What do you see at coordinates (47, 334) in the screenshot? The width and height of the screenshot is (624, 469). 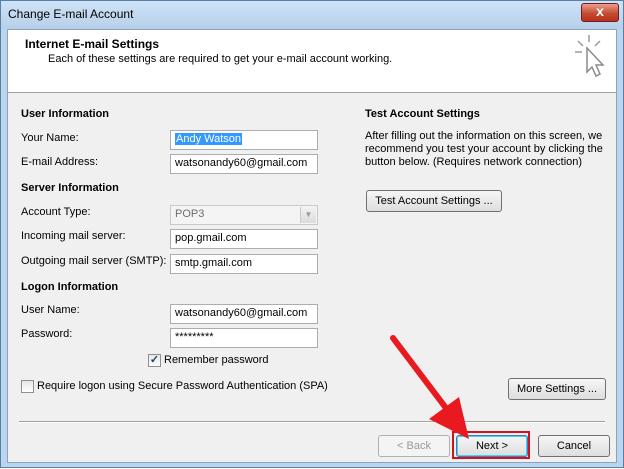 I see `password-label: Password:` at bounding box center [47, 334].